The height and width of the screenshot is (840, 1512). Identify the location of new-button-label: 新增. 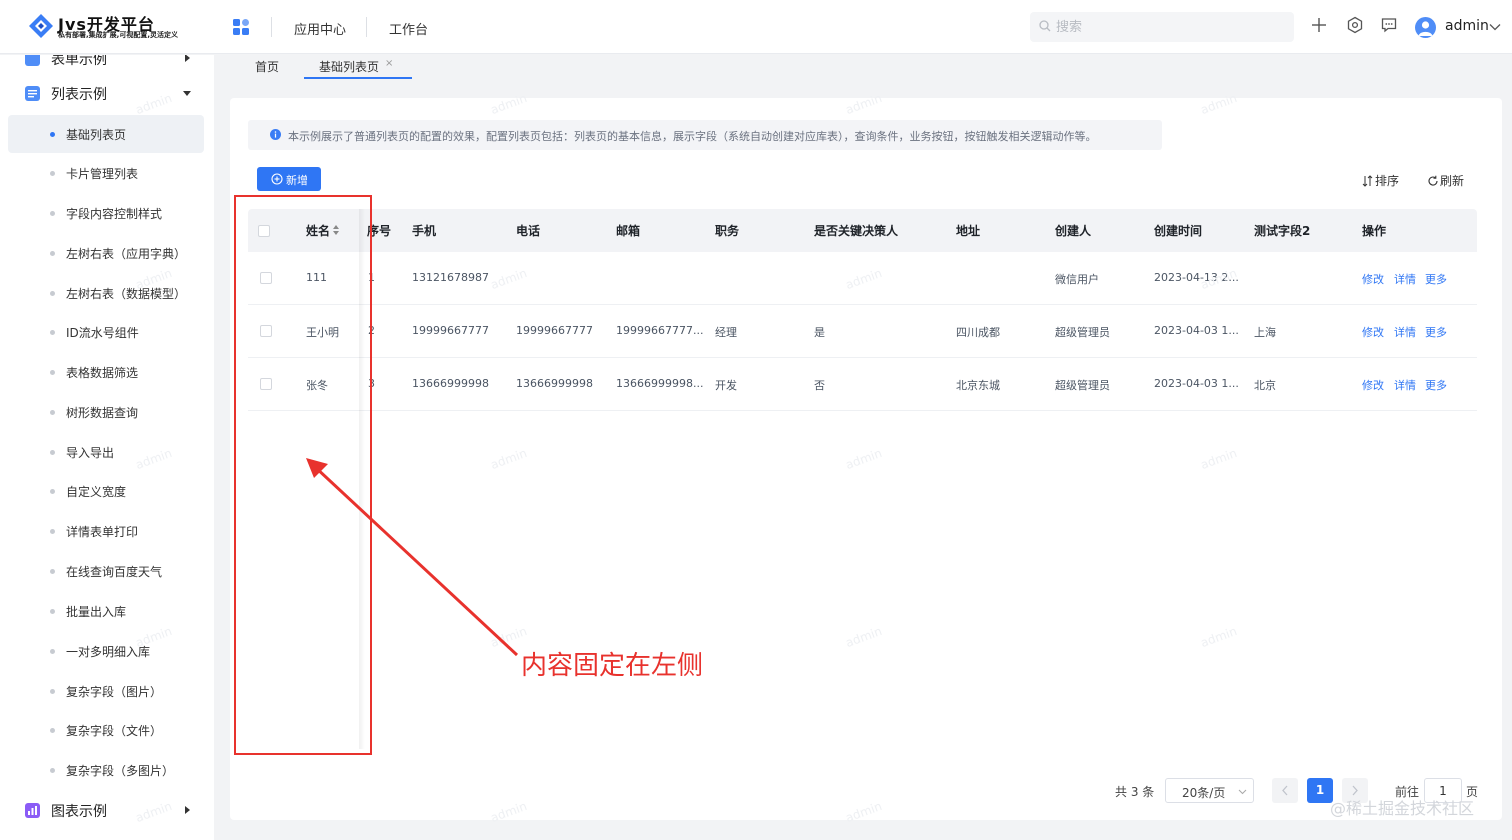
(297, 180).